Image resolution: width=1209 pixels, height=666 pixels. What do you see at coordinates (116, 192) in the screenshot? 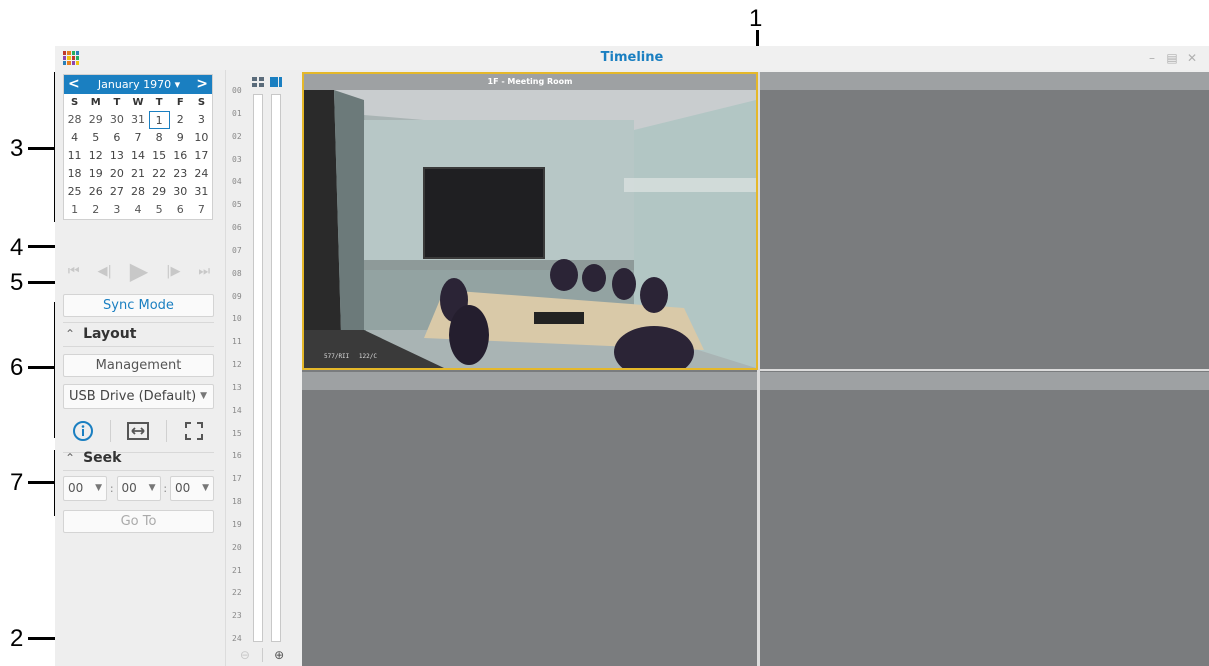
I see `calendar-day: 27` at bounding box center [116, 192].